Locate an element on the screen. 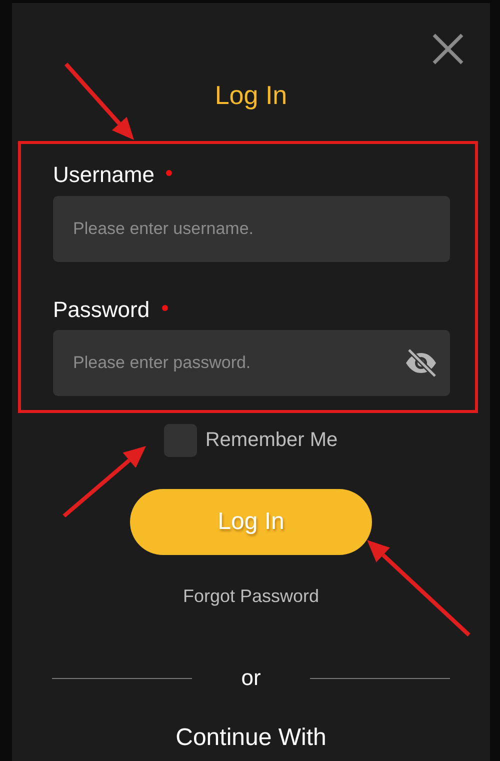 This screenshot has width=500, height=761. password-field: Please enter password. is located at coordinates (251, 363).